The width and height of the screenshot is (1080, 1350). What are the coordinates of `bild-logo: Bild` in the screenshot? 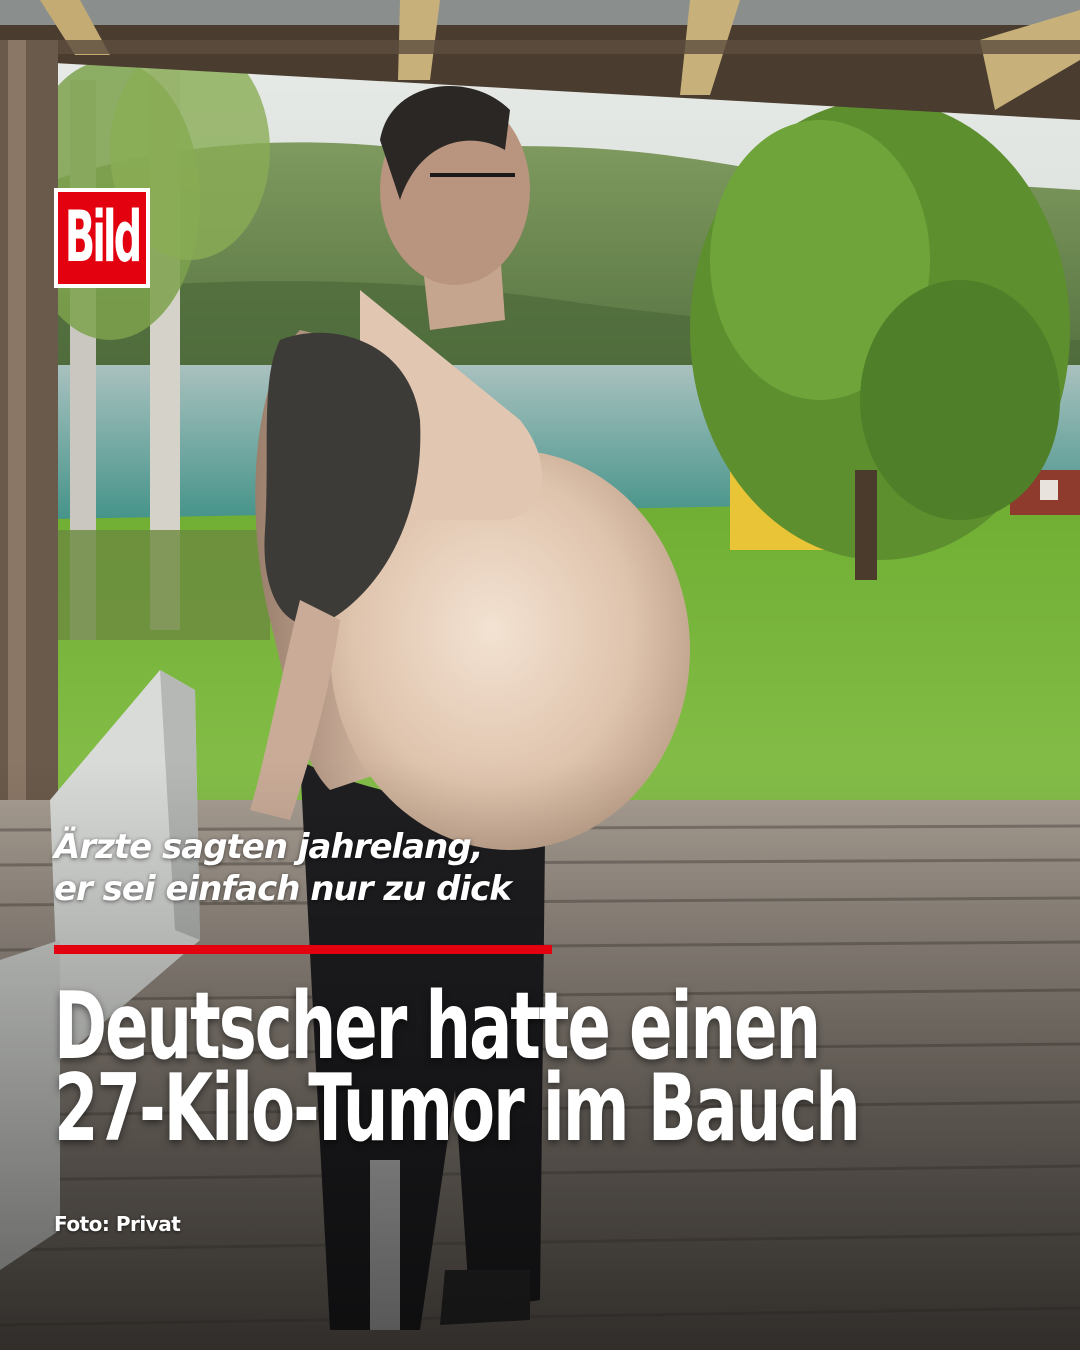 It's located at (102, 238).